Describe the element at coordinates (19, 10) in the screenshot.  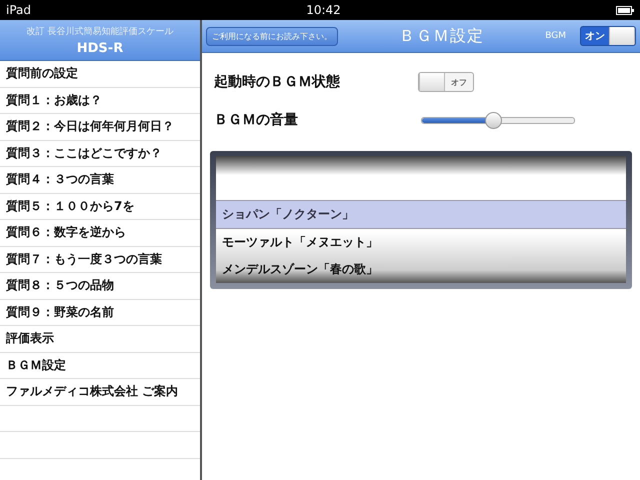
I see `device-name: iPad` at that location.